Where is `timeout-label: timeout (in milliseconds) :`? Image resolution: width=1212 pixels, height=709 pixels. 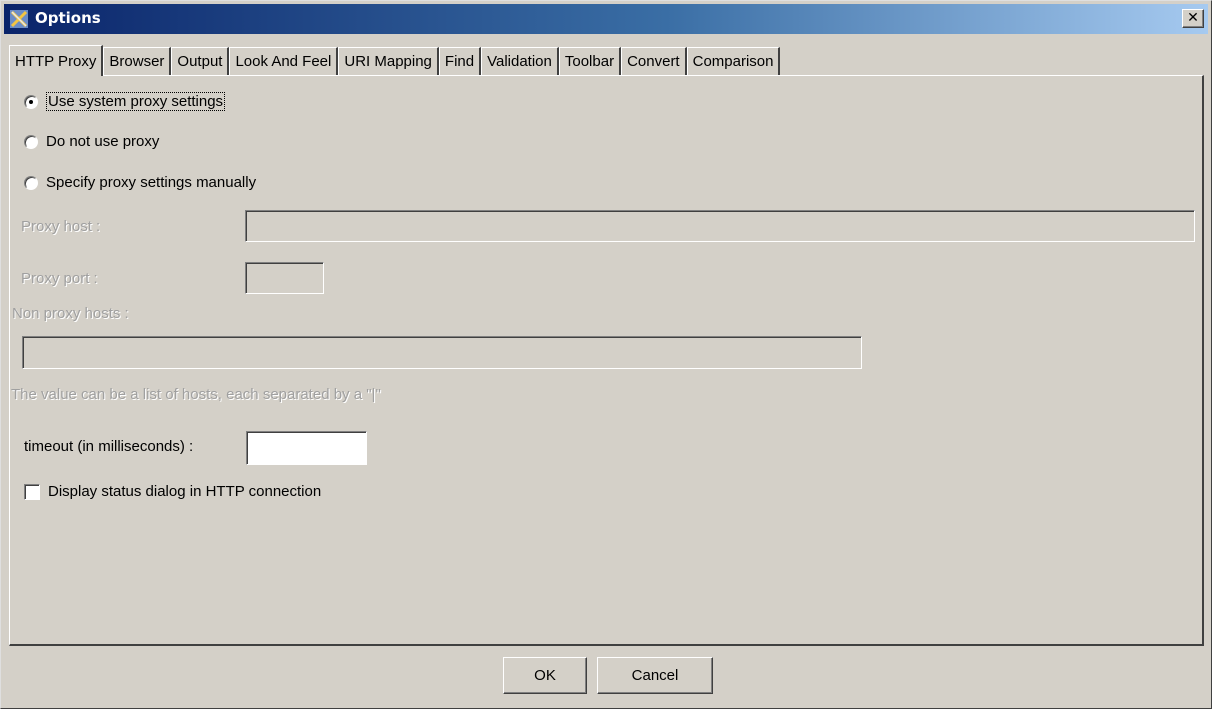 timeout-label: timeout (in milliseconds) : is located at coordinates (109, 446).